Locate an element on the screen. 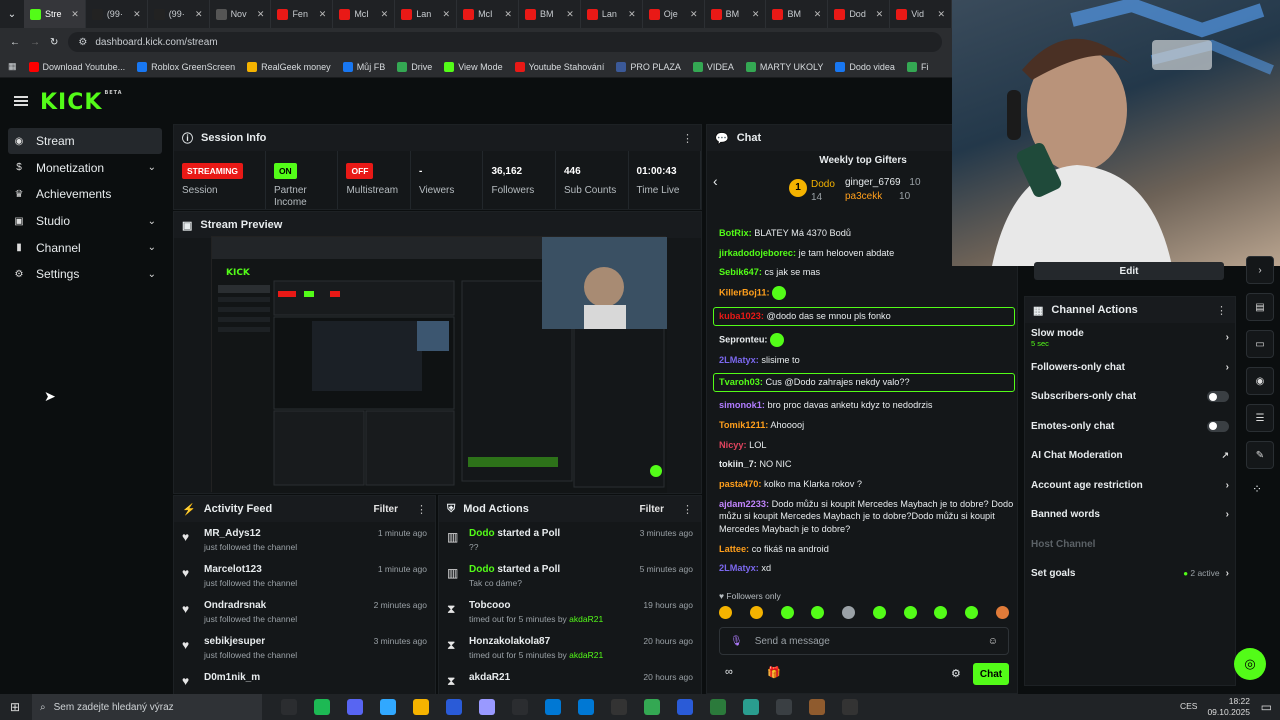  wrench-icon: ✎ is located at coordinates (1260, 455).